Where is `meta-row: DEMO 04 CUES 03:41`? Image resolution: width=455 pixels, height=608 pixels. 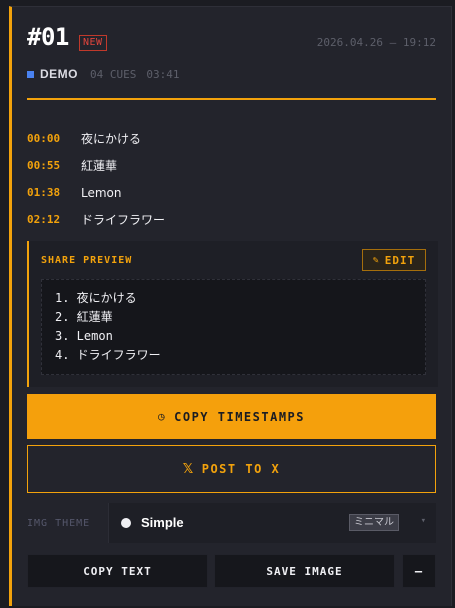 meta-row: DEMO 04 CUES 03:41 is located at coordinates (103, 74).